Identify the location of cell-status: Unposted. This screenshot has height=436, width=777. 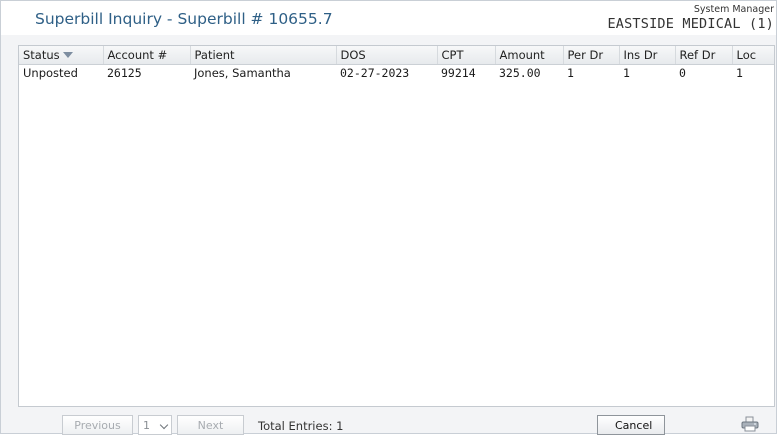
(50, 73).